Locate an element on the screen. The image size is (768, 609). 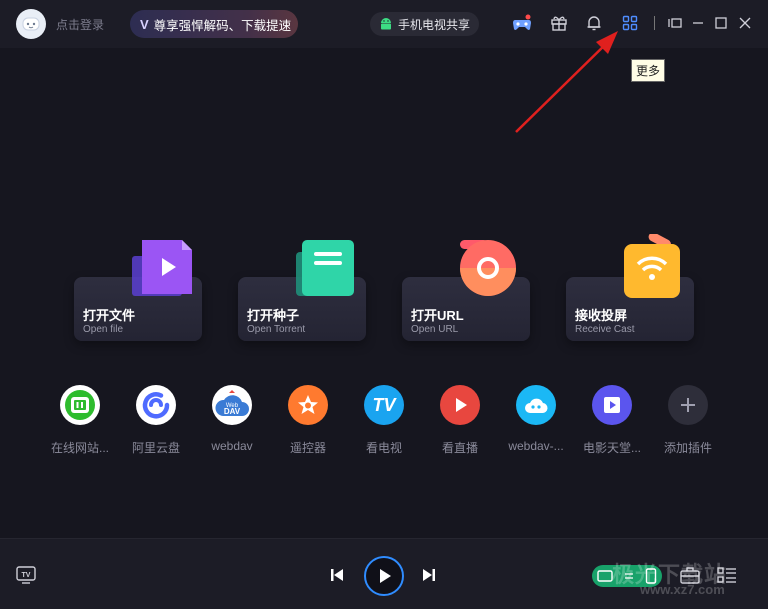
tv-mode-icon: TV is located at coordinates (26, 575).